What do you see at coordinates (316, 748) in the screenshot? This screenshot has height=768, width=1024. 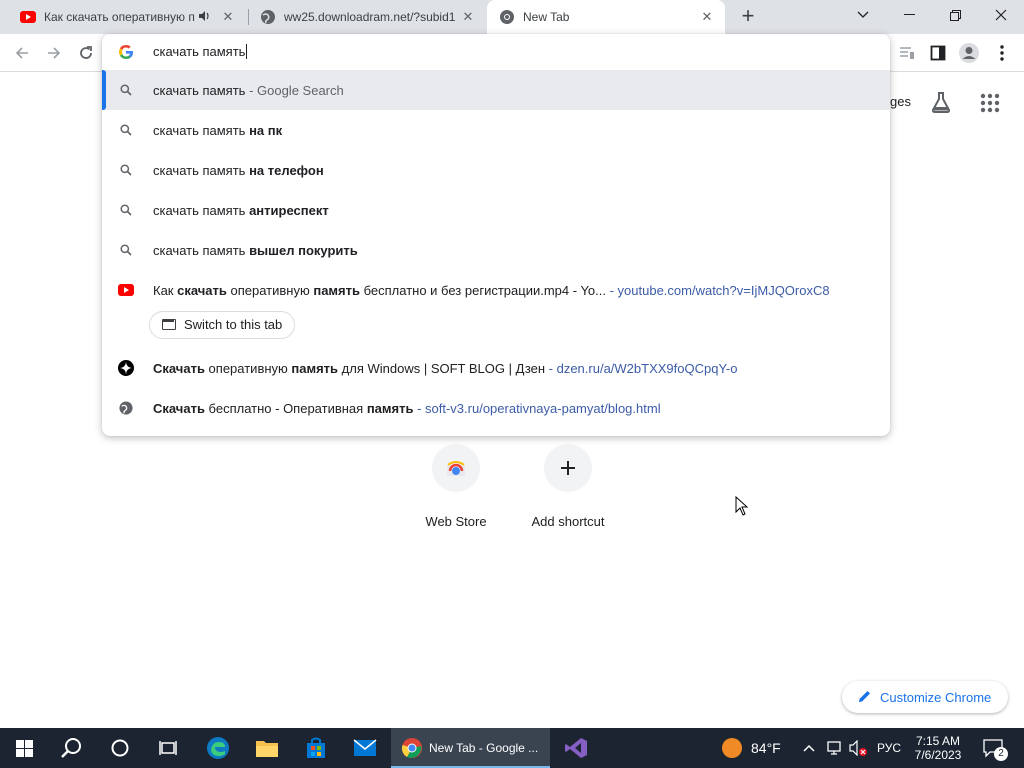 I see `store-icon` at bounding box center [316, 748].